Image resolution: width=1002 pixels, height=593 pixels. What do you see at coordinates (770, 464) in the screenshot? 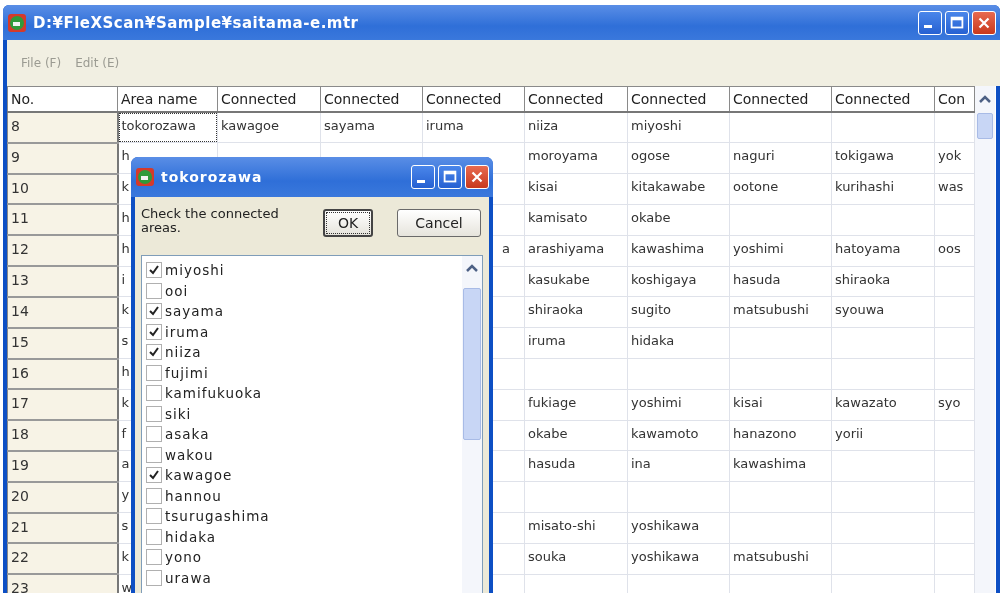
I see `table-cell: kawashima` at bounding box center [770, 464].